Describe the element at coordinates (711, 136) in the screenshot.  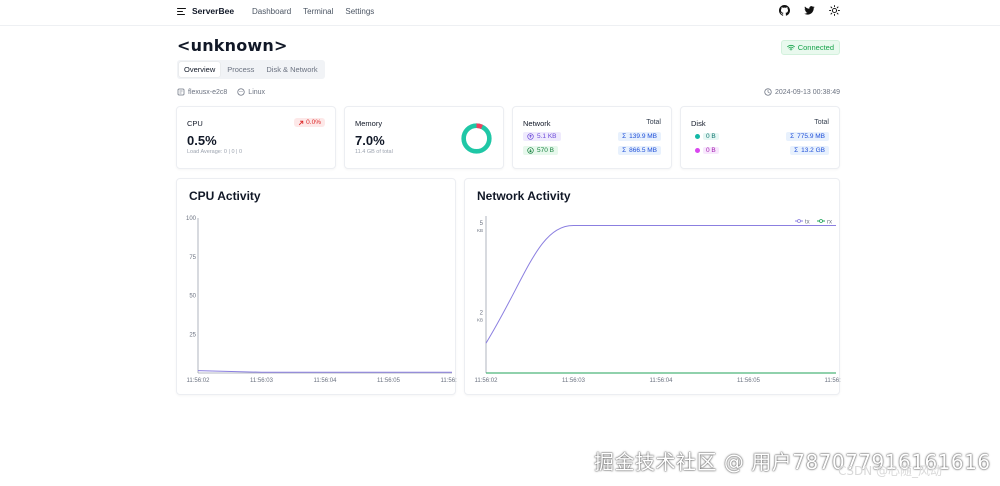
I see `disk-read-value: 0 B` at that location.